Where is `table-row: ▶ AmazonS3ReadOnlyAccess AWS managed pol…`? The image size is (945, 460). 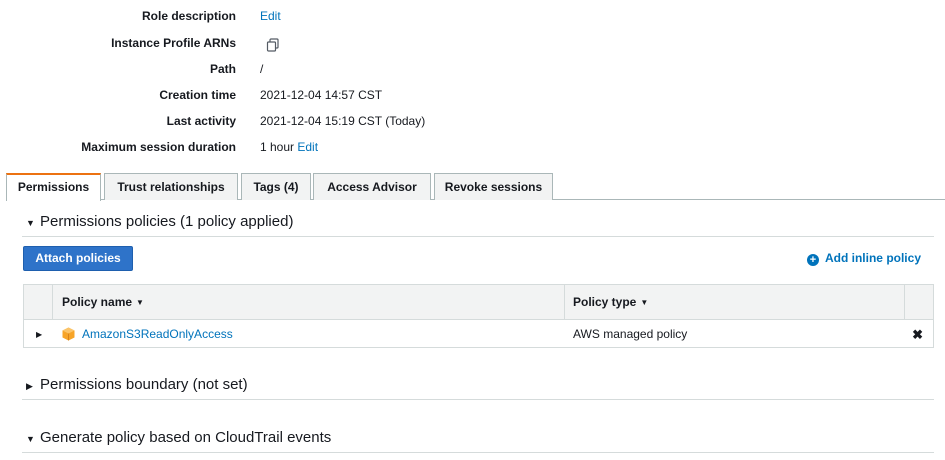
table-row: ▶ AmazonS3ReadOnlyAccess AWS managed pol… is located at coordinates (478, 334).